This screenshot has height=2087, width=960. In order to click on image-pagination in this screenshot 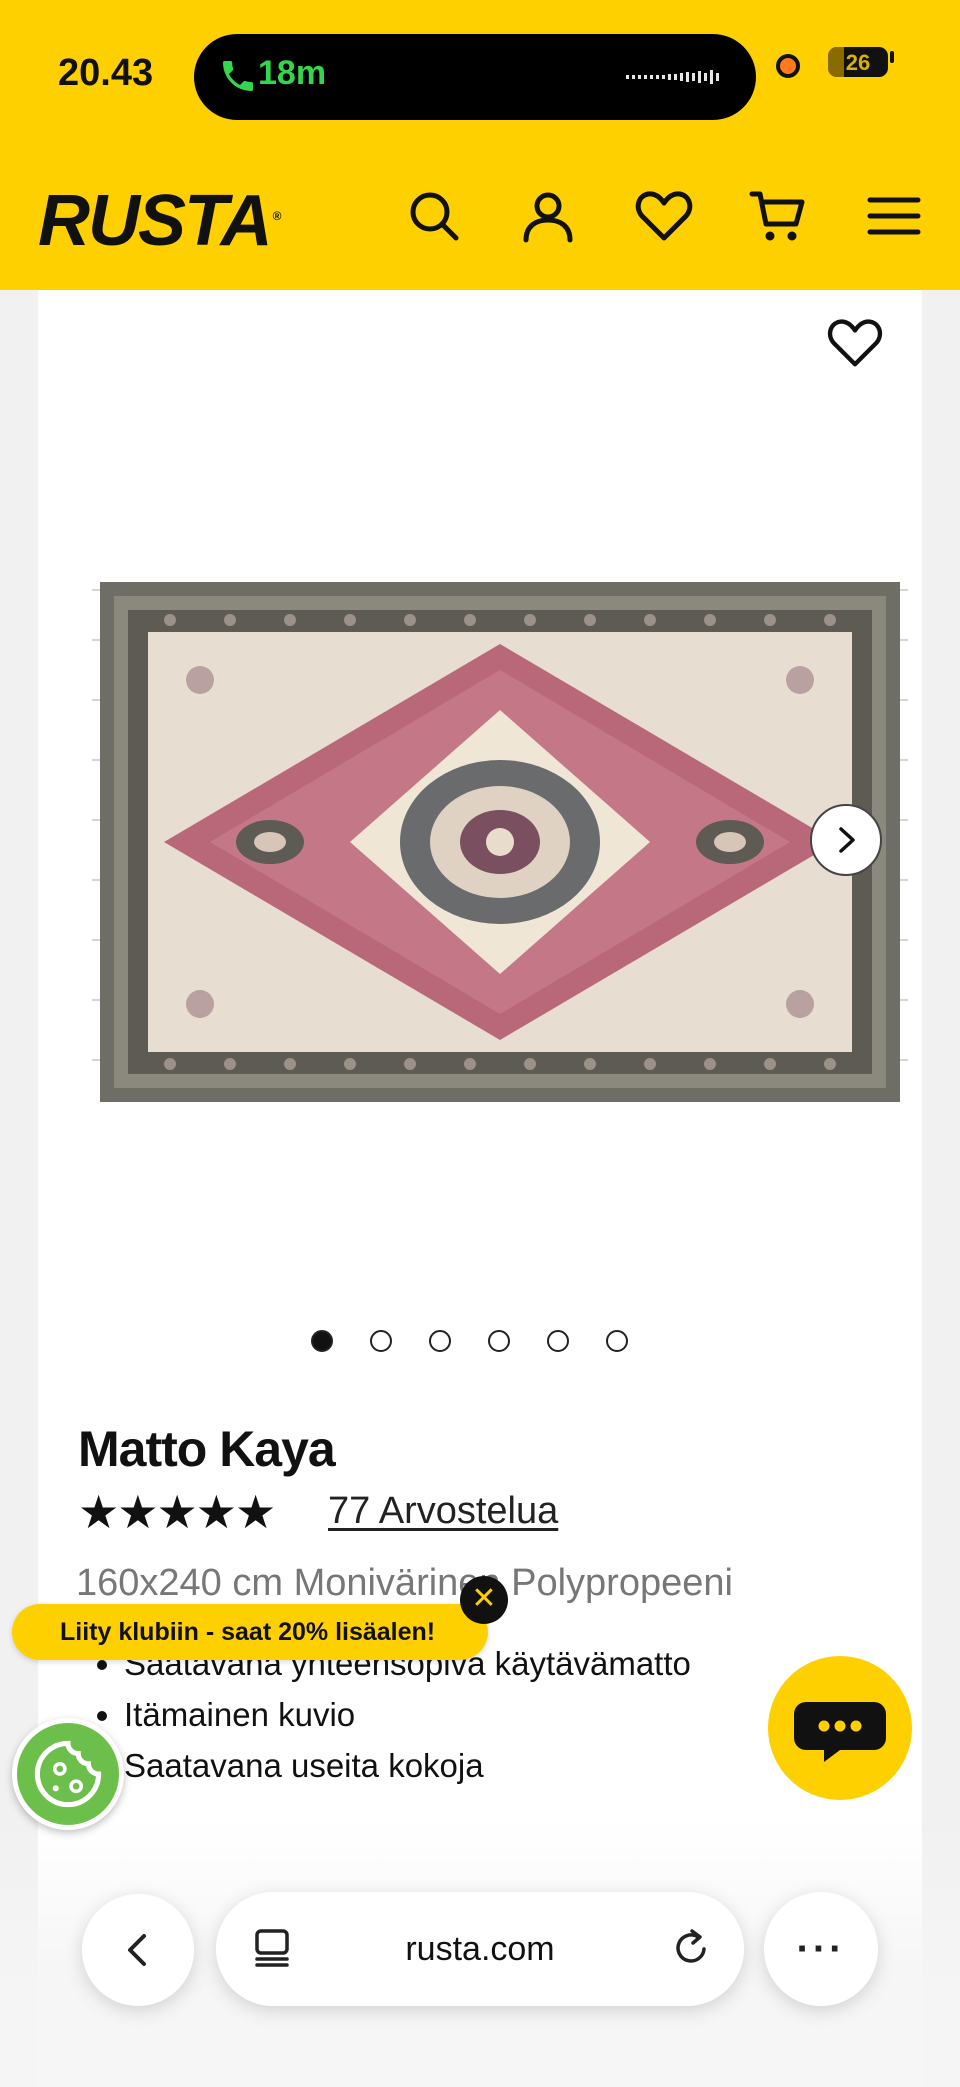, I will do `click(469, 1343)`.